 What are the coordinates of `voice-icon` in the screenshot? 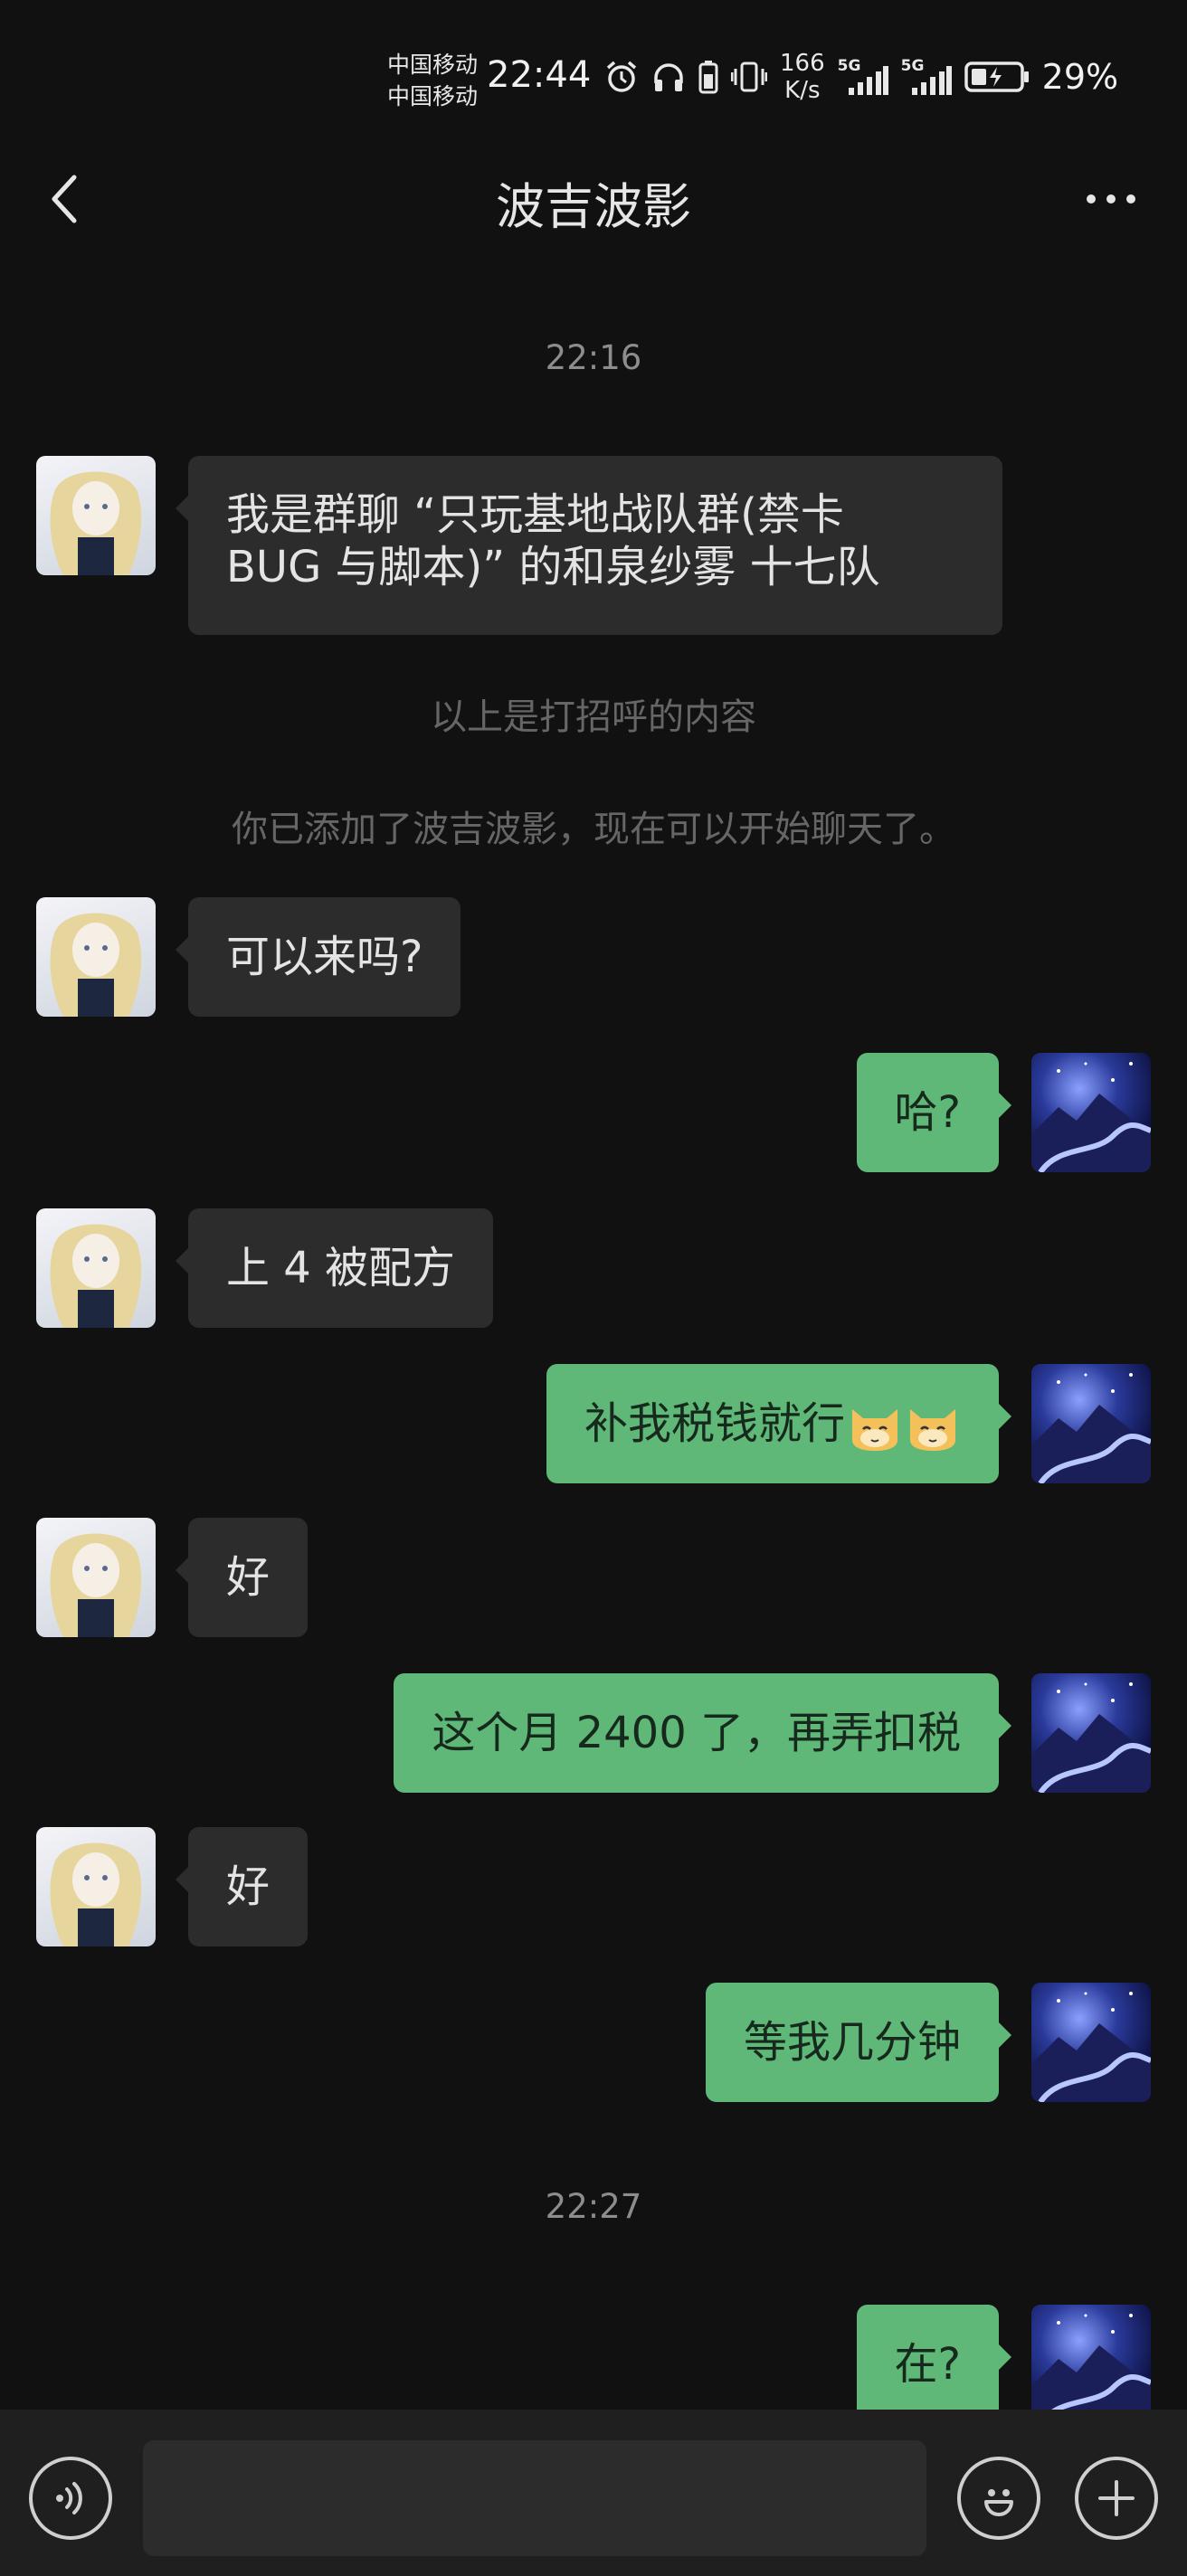 It's located at (69, 2498).